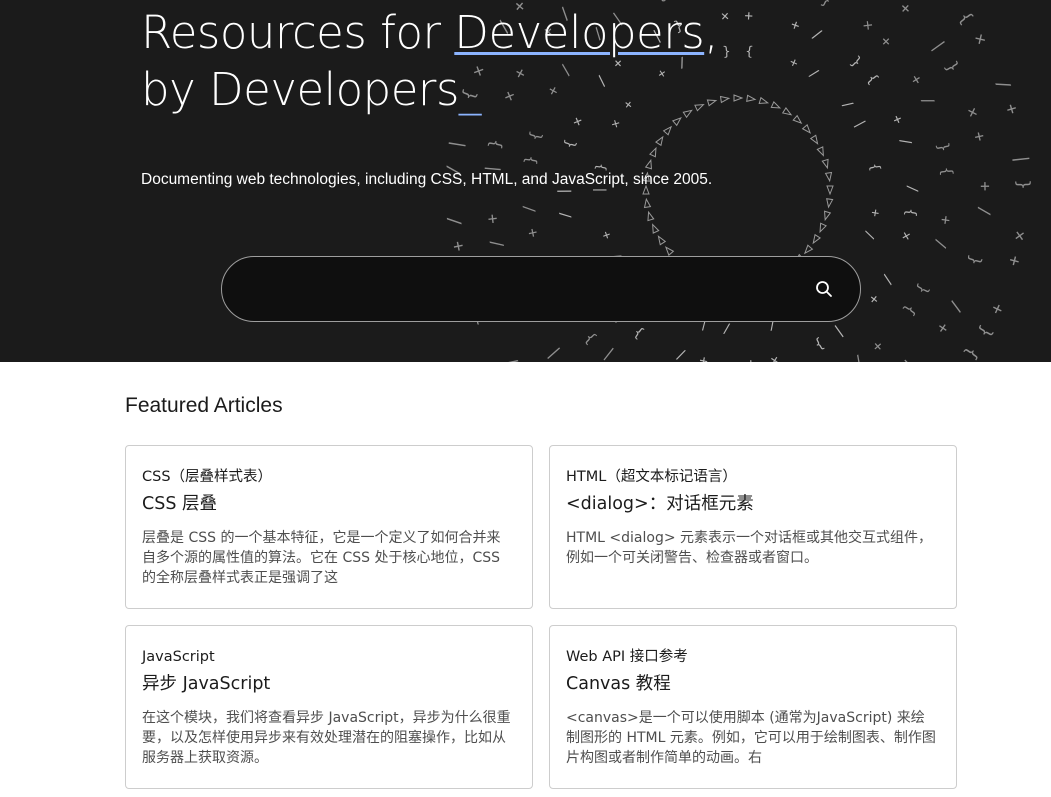  What do you see at coordinates (329, 504) in the screenshot?
I see `article-title: CSS 层叠` at bounding box center [329, 504].